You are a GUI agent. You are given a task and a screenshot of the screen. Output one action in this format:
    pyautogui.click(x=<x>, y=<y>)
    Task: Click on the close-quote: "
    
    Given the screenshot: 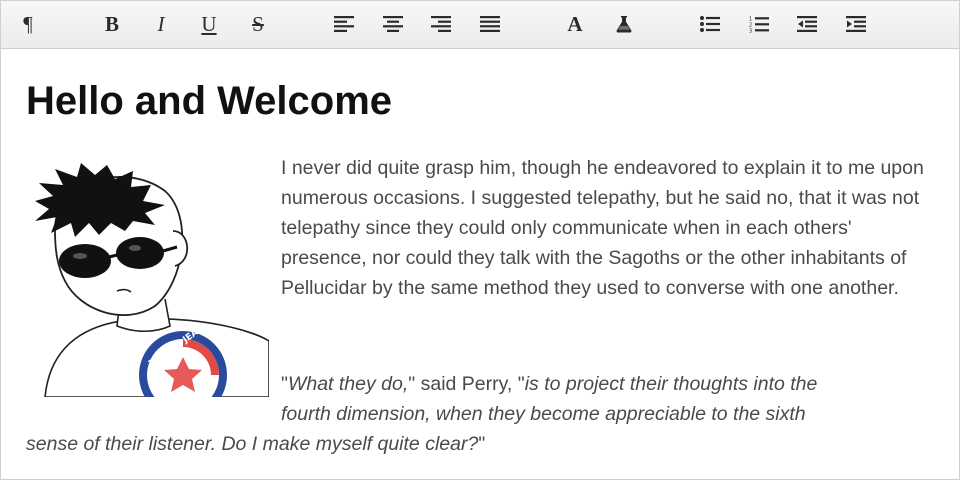 What is the action you would take?
    pyautogui.click(x=482, y=444)
    